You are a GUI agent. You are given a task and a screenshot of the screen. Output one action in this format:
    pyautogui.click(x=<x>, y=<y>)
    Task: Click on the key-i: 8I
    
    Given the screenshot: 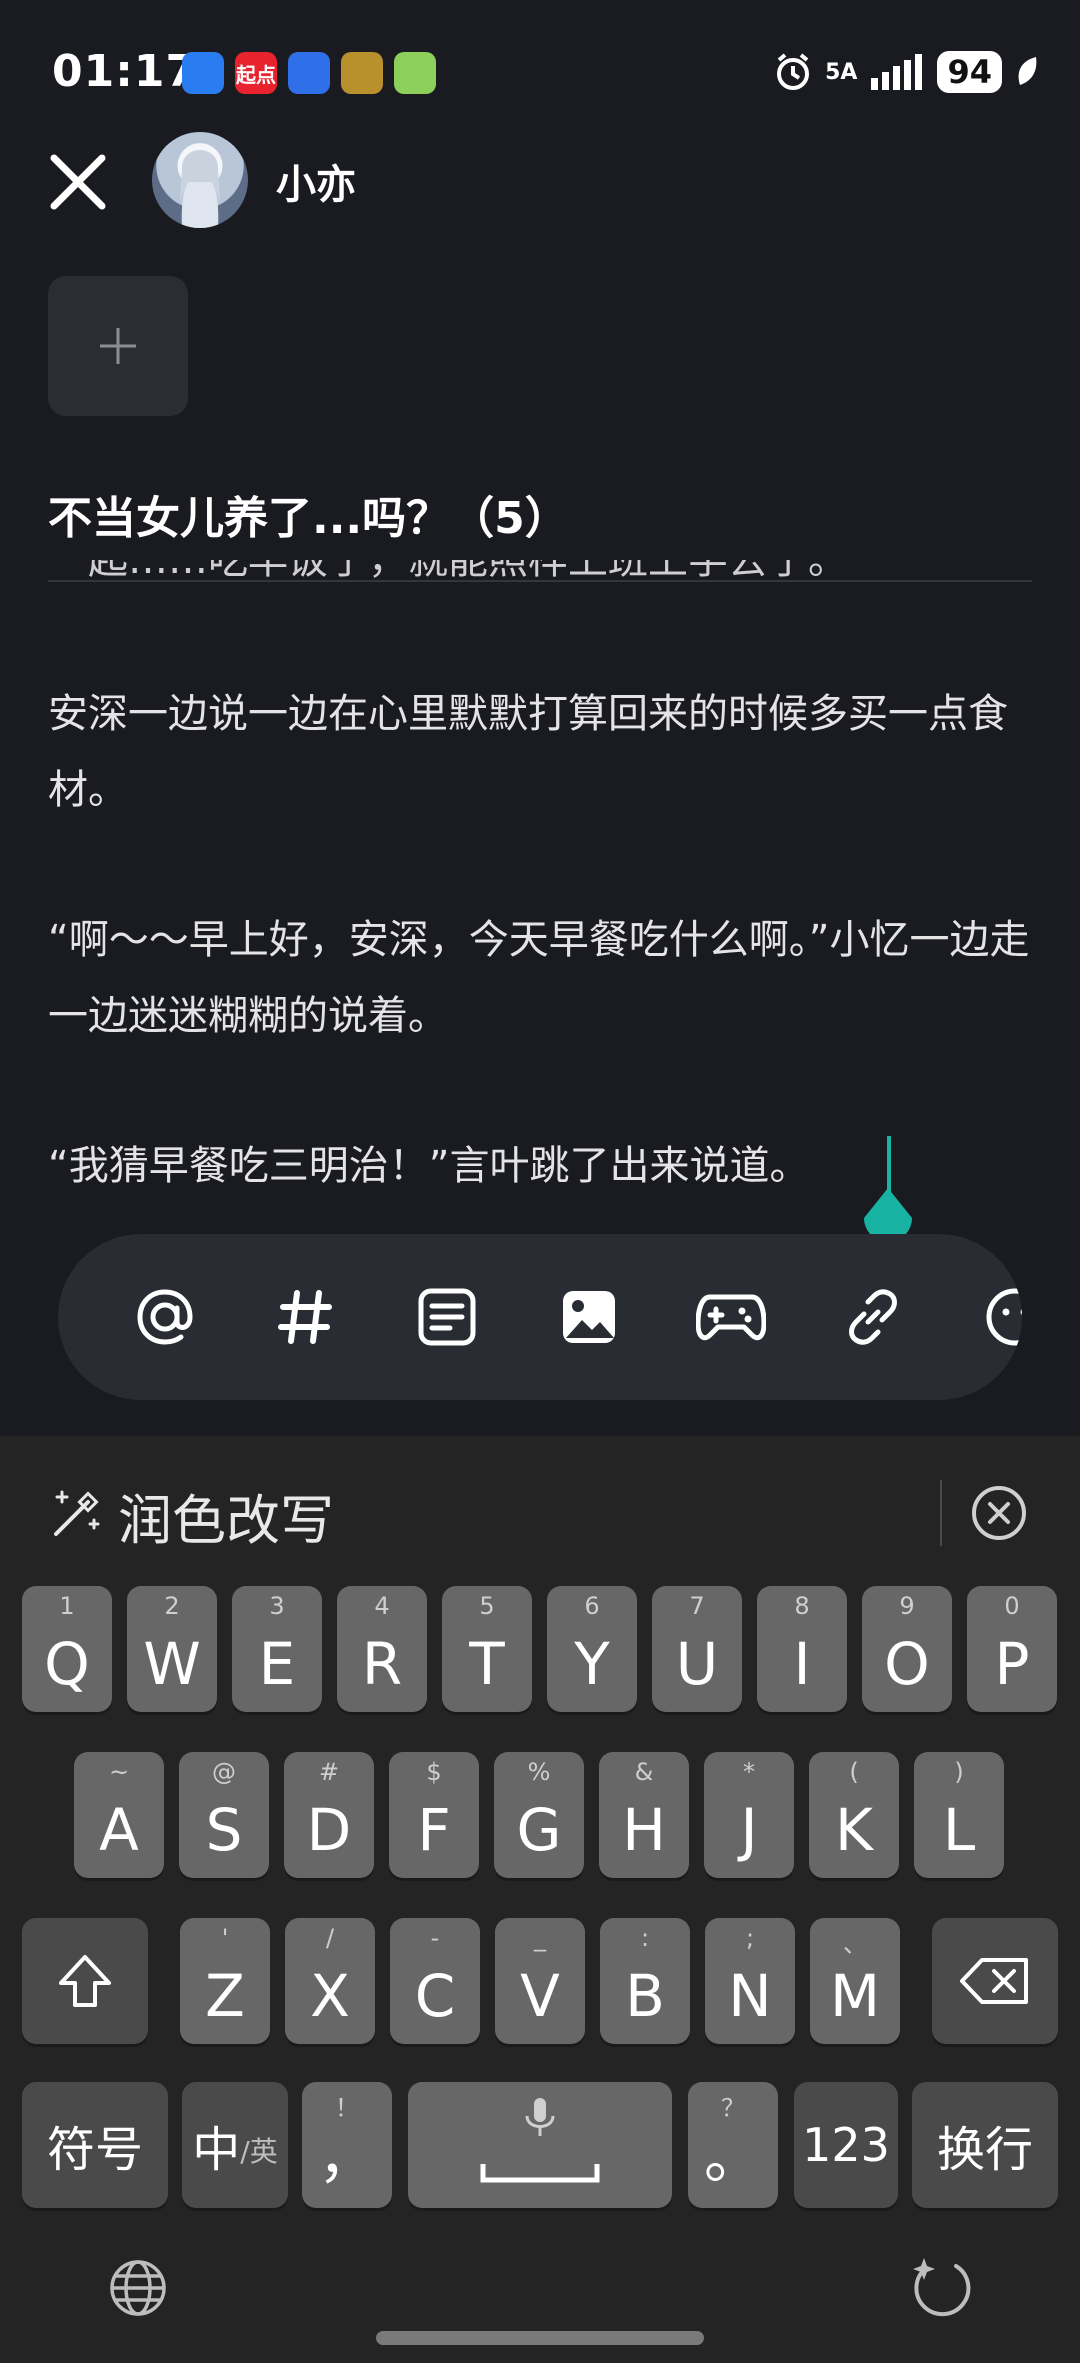 What is the action you would take?
    pyautogui.click(x=802, y=1649)
    